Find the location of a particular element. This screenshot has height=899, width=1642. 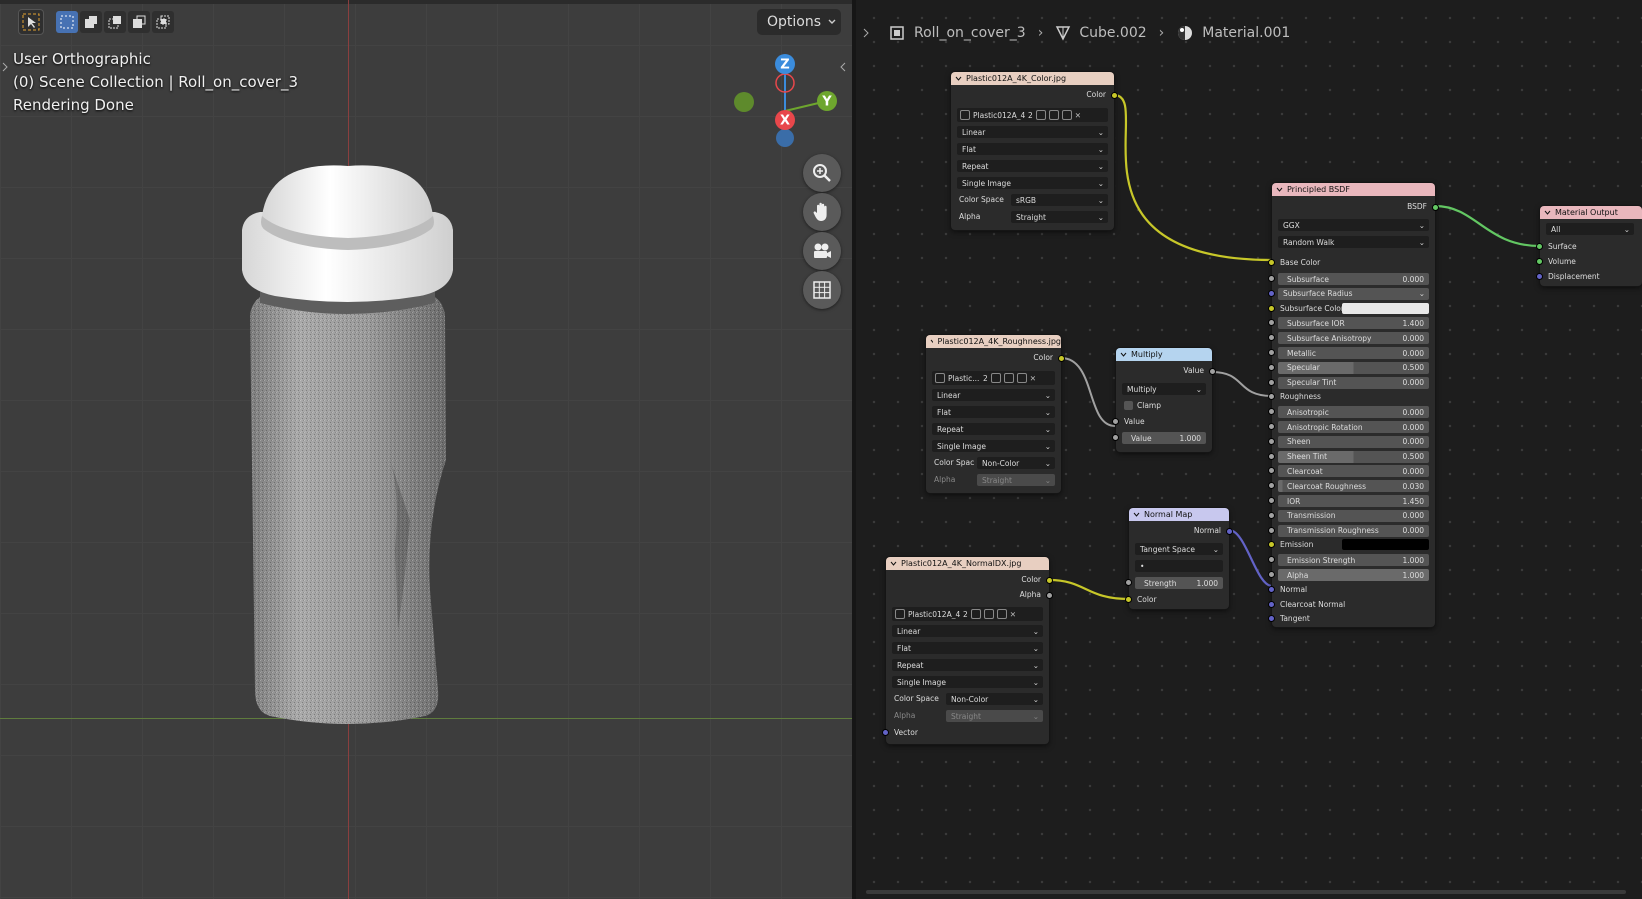

base-color-socket is located at coordinates (1271, 262).